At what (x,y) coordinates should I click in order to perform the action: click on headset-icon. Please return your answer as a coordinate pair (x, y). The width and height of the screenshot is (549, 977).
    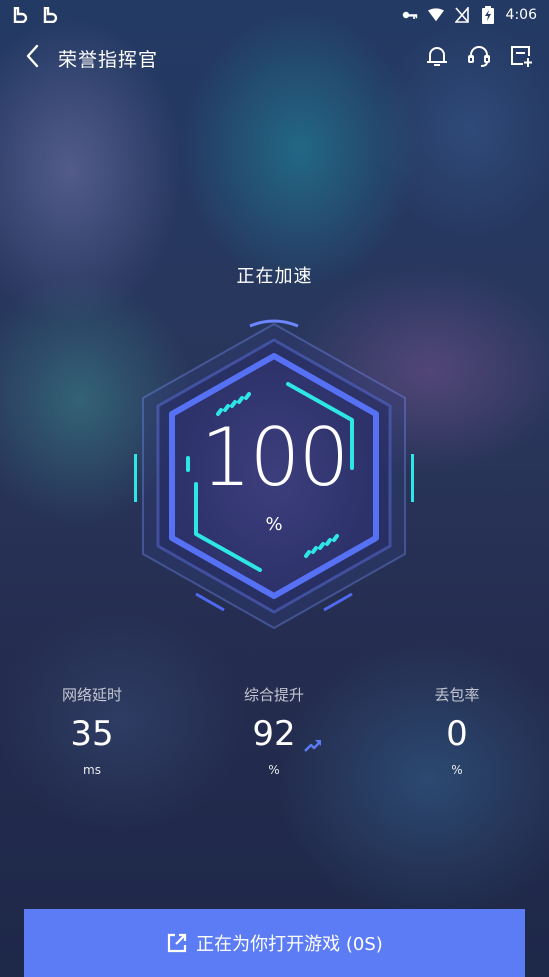
    Looking at the image, I should click on (479, 58).